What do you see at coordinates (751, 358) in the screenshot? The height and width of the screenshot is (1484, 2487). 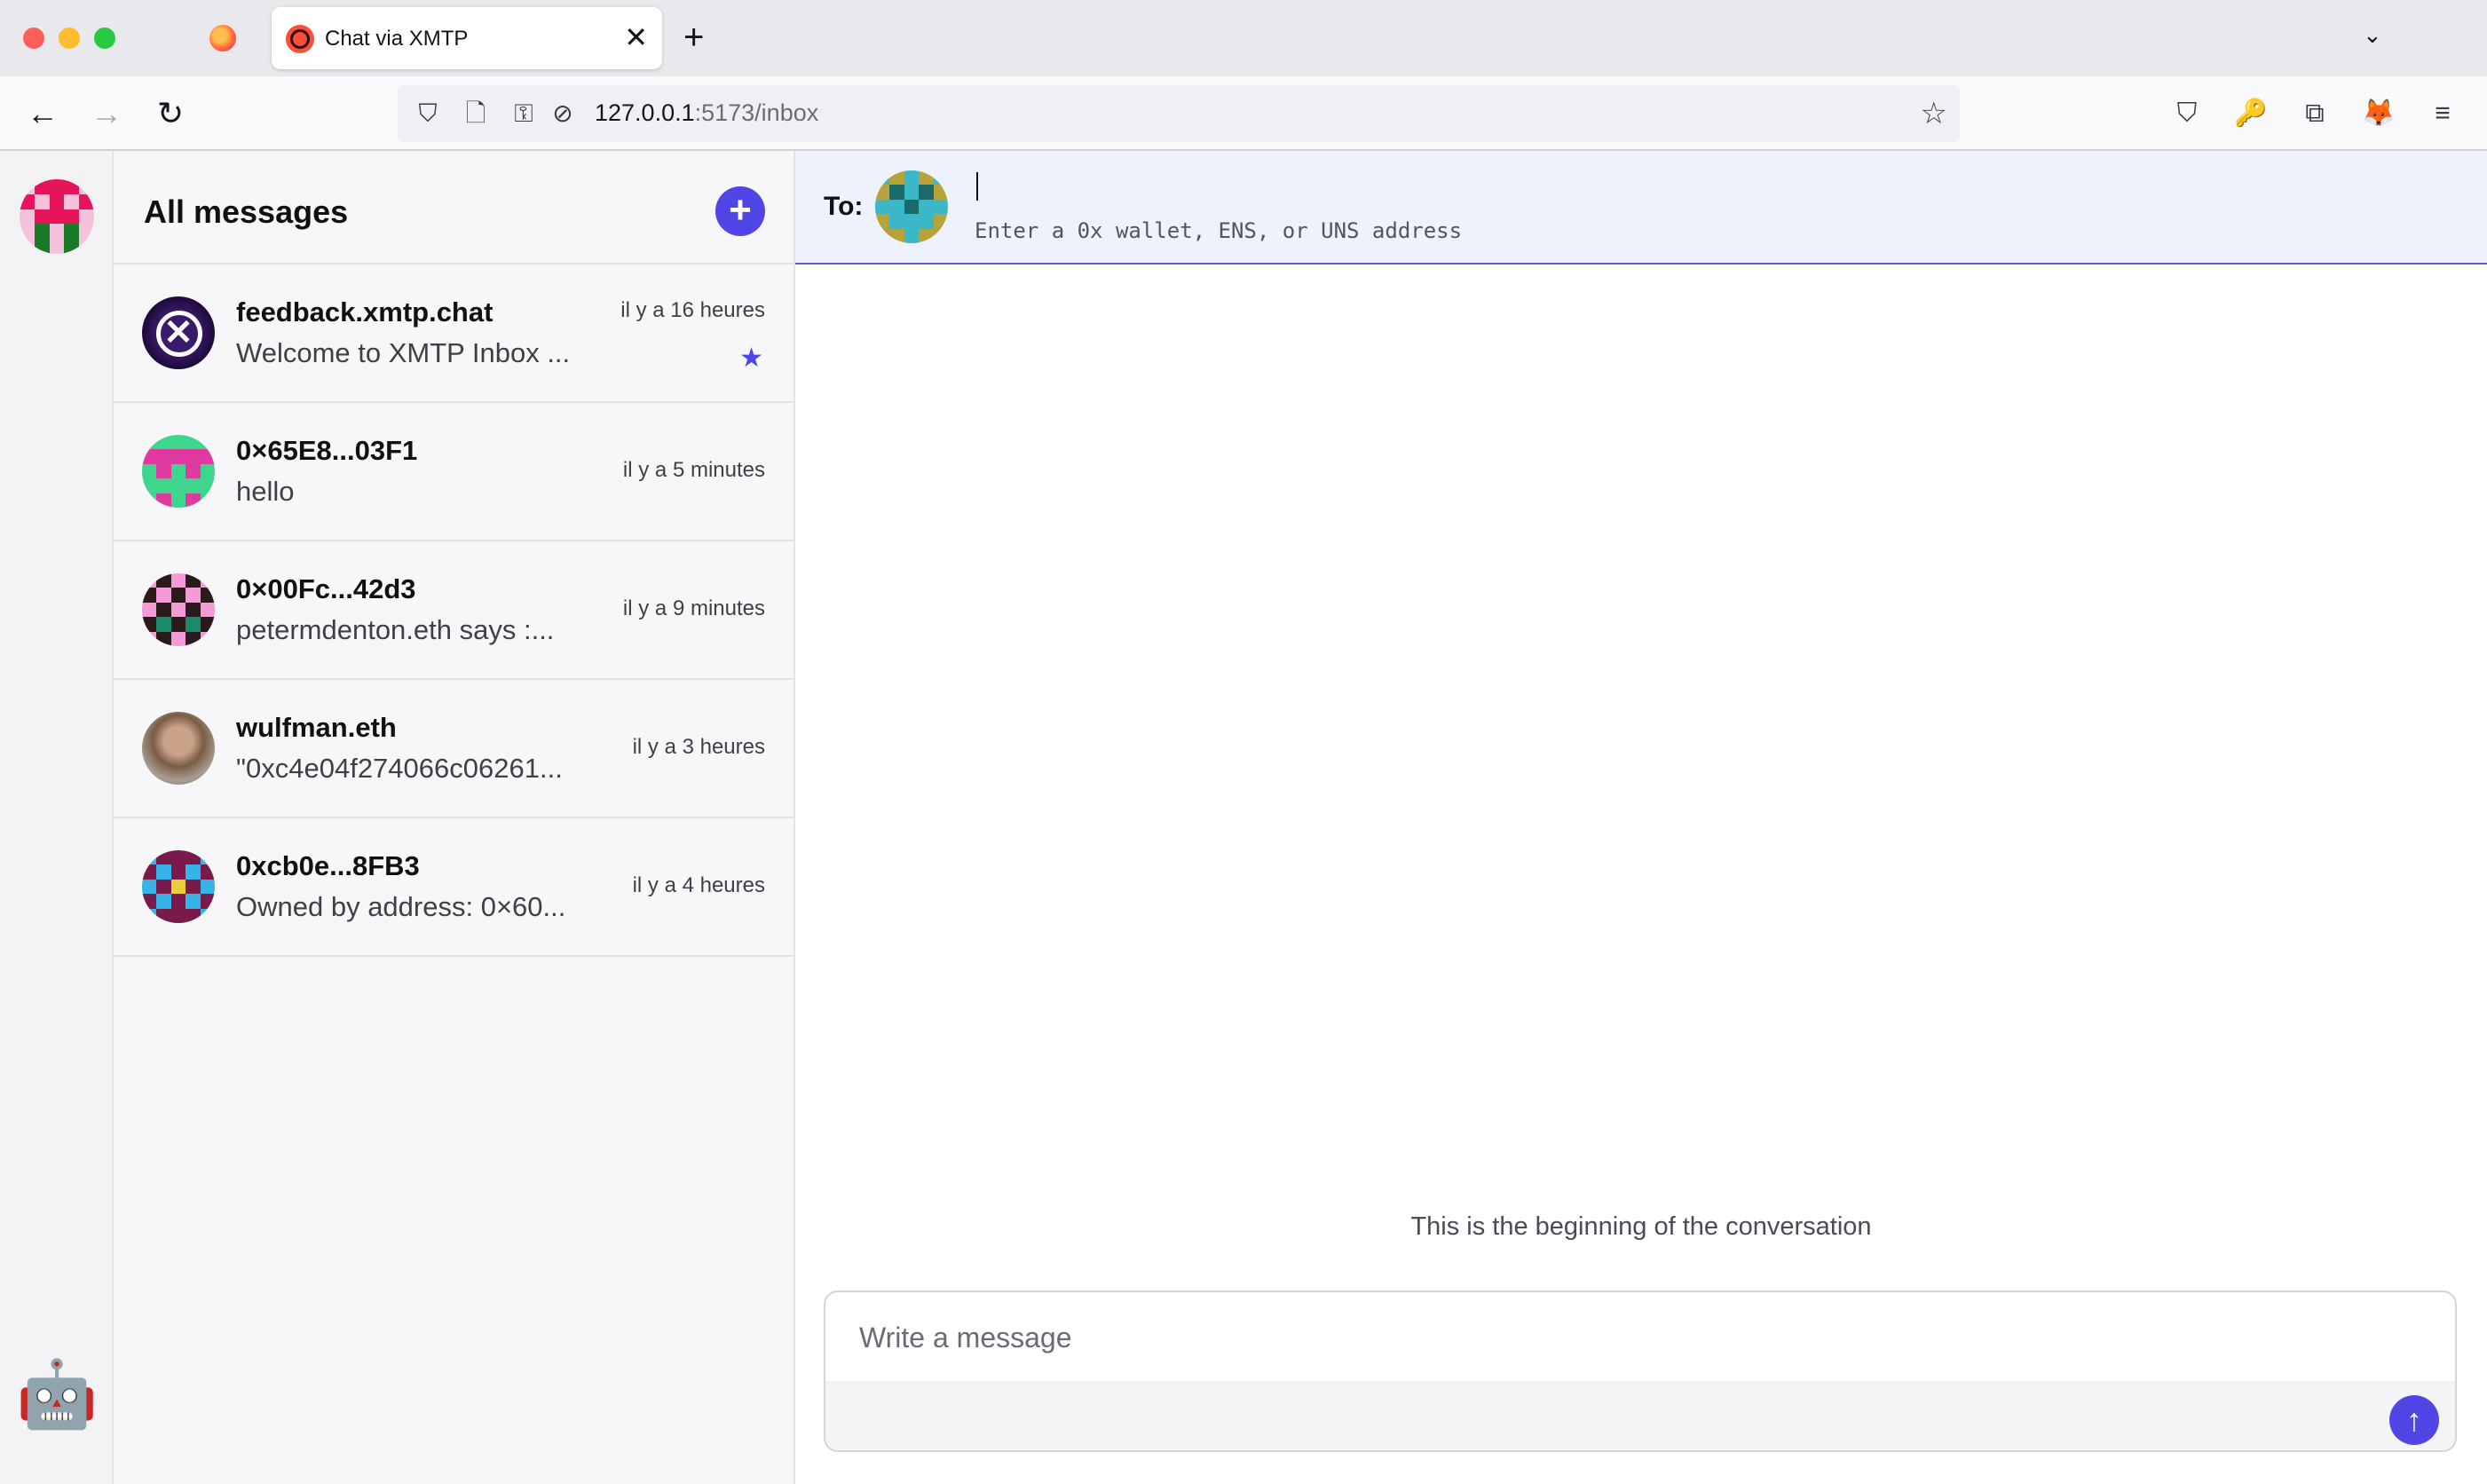 I see `star-icon: ★` at bounding box center [751, 358].